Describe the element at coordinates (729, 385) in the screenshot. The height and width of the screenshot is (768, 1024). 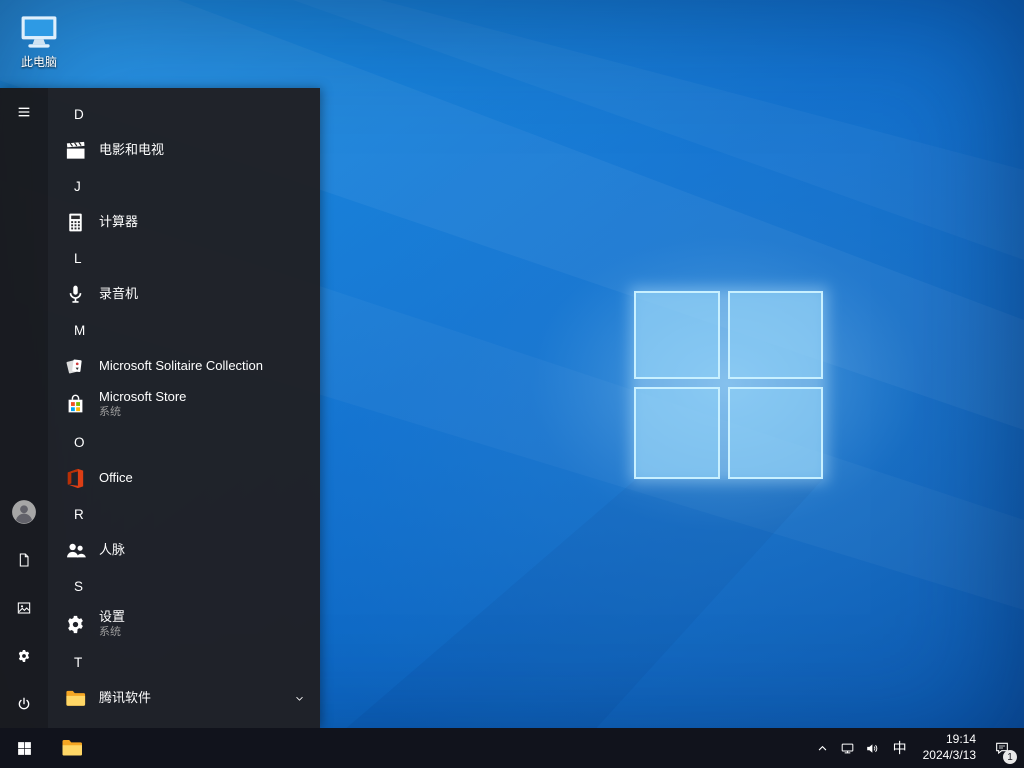
I see `windows-logo` at that location.